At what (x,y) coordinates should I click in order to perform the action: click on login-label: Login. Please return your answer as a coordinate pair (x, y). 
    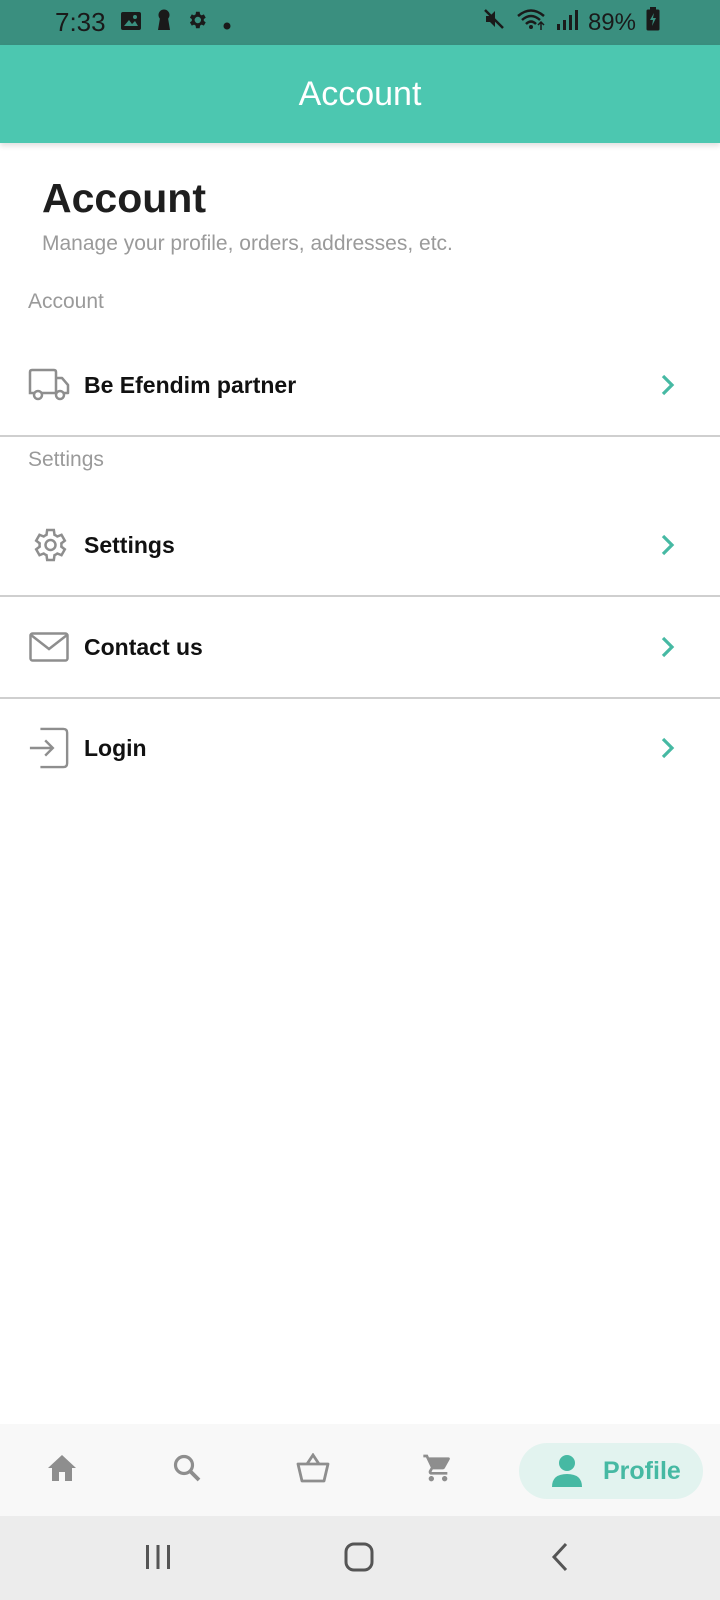
    Looking at the image, I should click on (115, 747).